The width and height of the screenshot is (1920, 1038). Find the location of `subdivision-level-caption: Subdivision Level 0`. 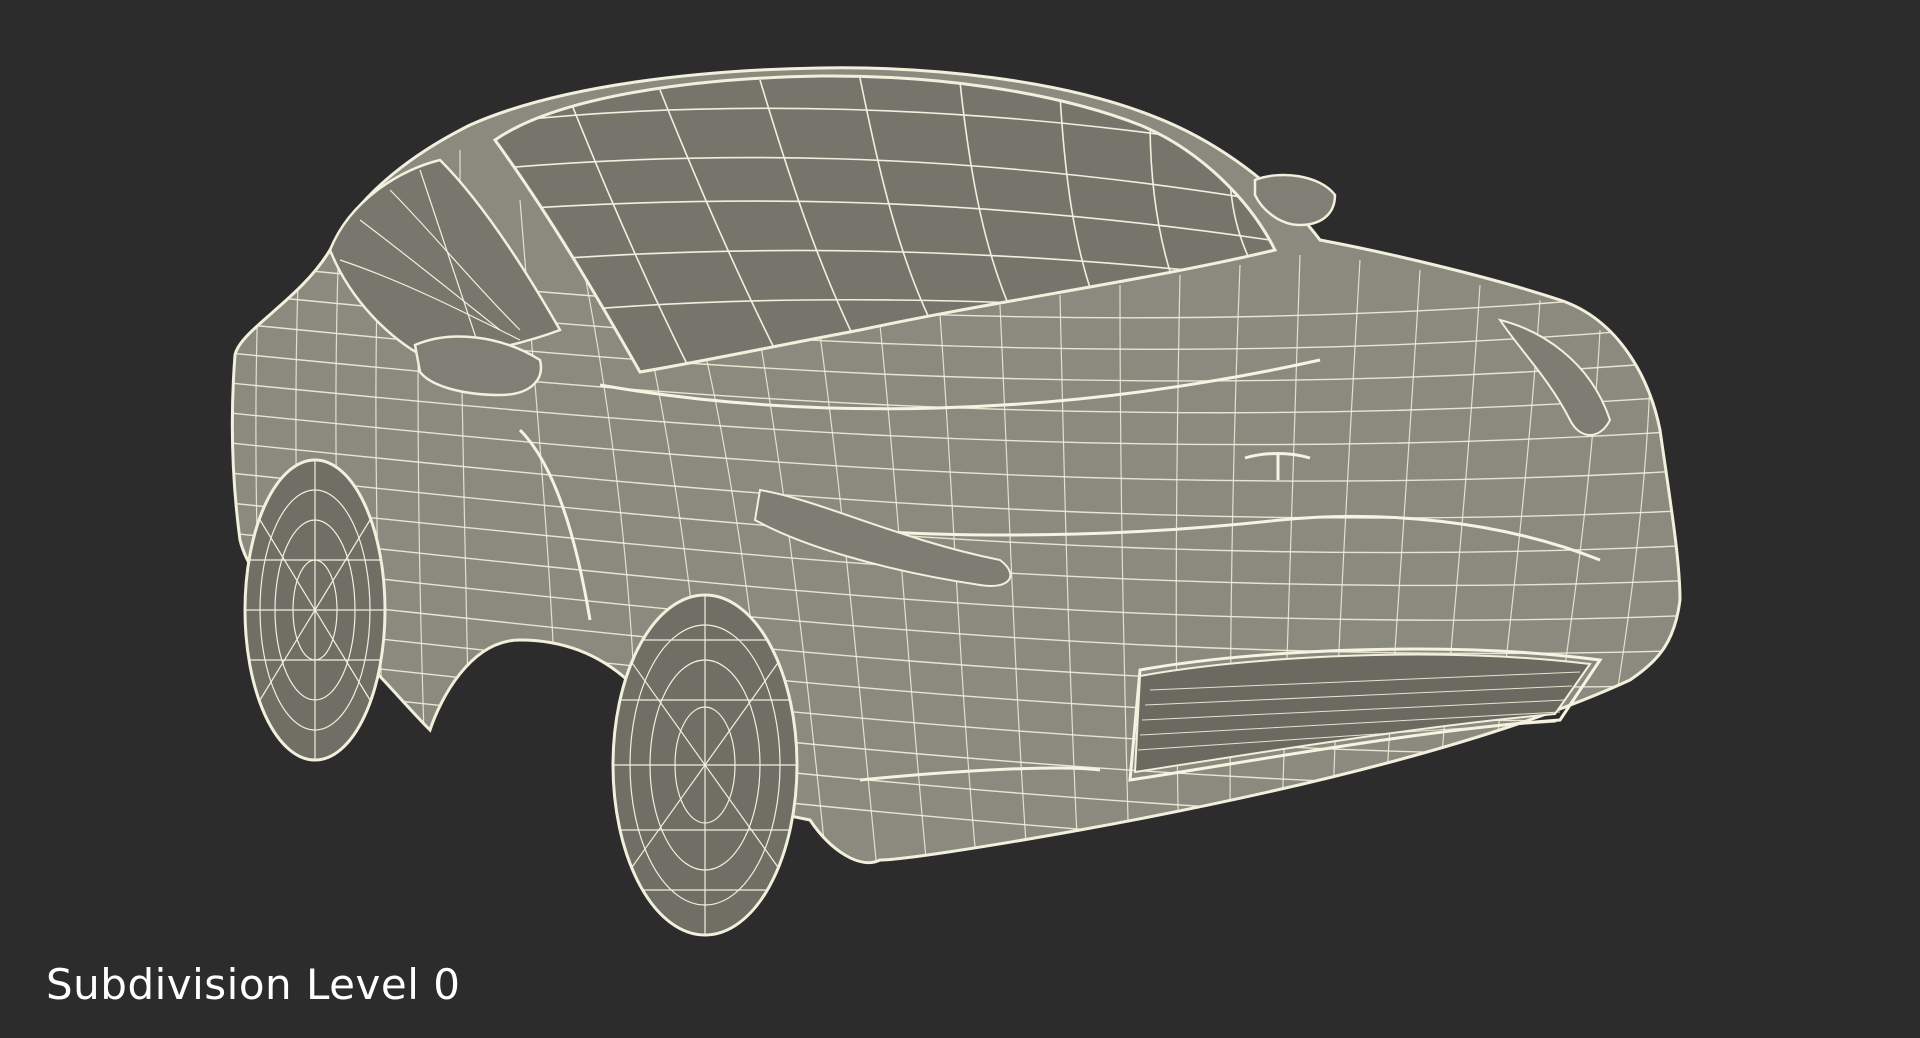

subdivision-level-caption: Subdivision Level 0 is located at coordinates (253, 984).